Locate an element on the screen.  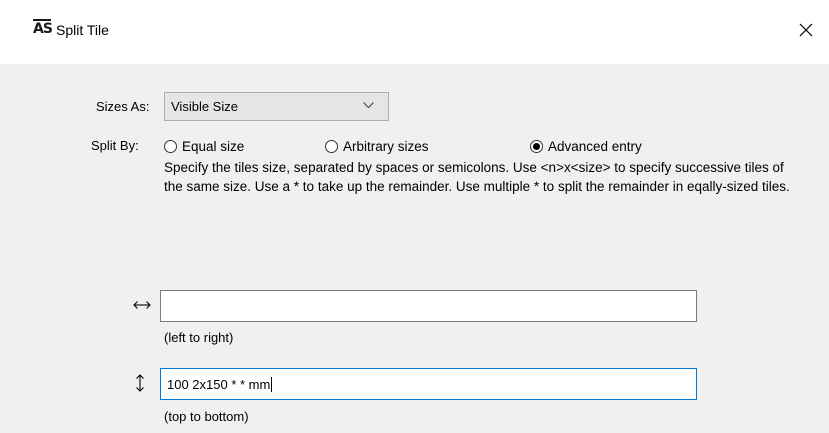
text-caret is located at coordinates (272, 384).